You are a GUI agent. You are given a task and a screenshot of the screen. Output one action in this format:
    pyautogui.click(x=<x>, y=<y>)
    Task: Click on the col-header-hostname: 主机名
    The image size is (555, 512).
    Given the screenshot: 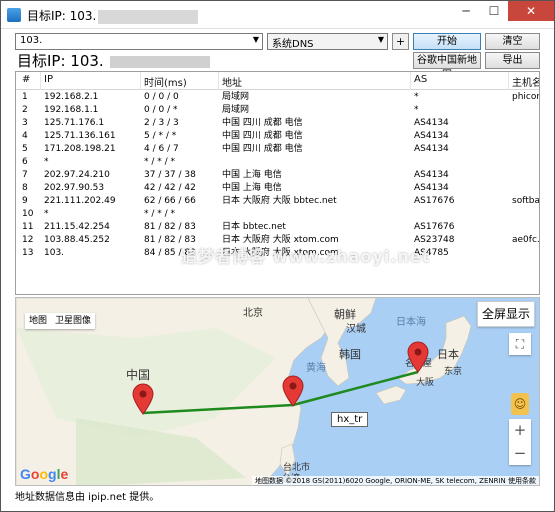 What is the action you would take?
    pyautogui.click(x=525, y=81)
    